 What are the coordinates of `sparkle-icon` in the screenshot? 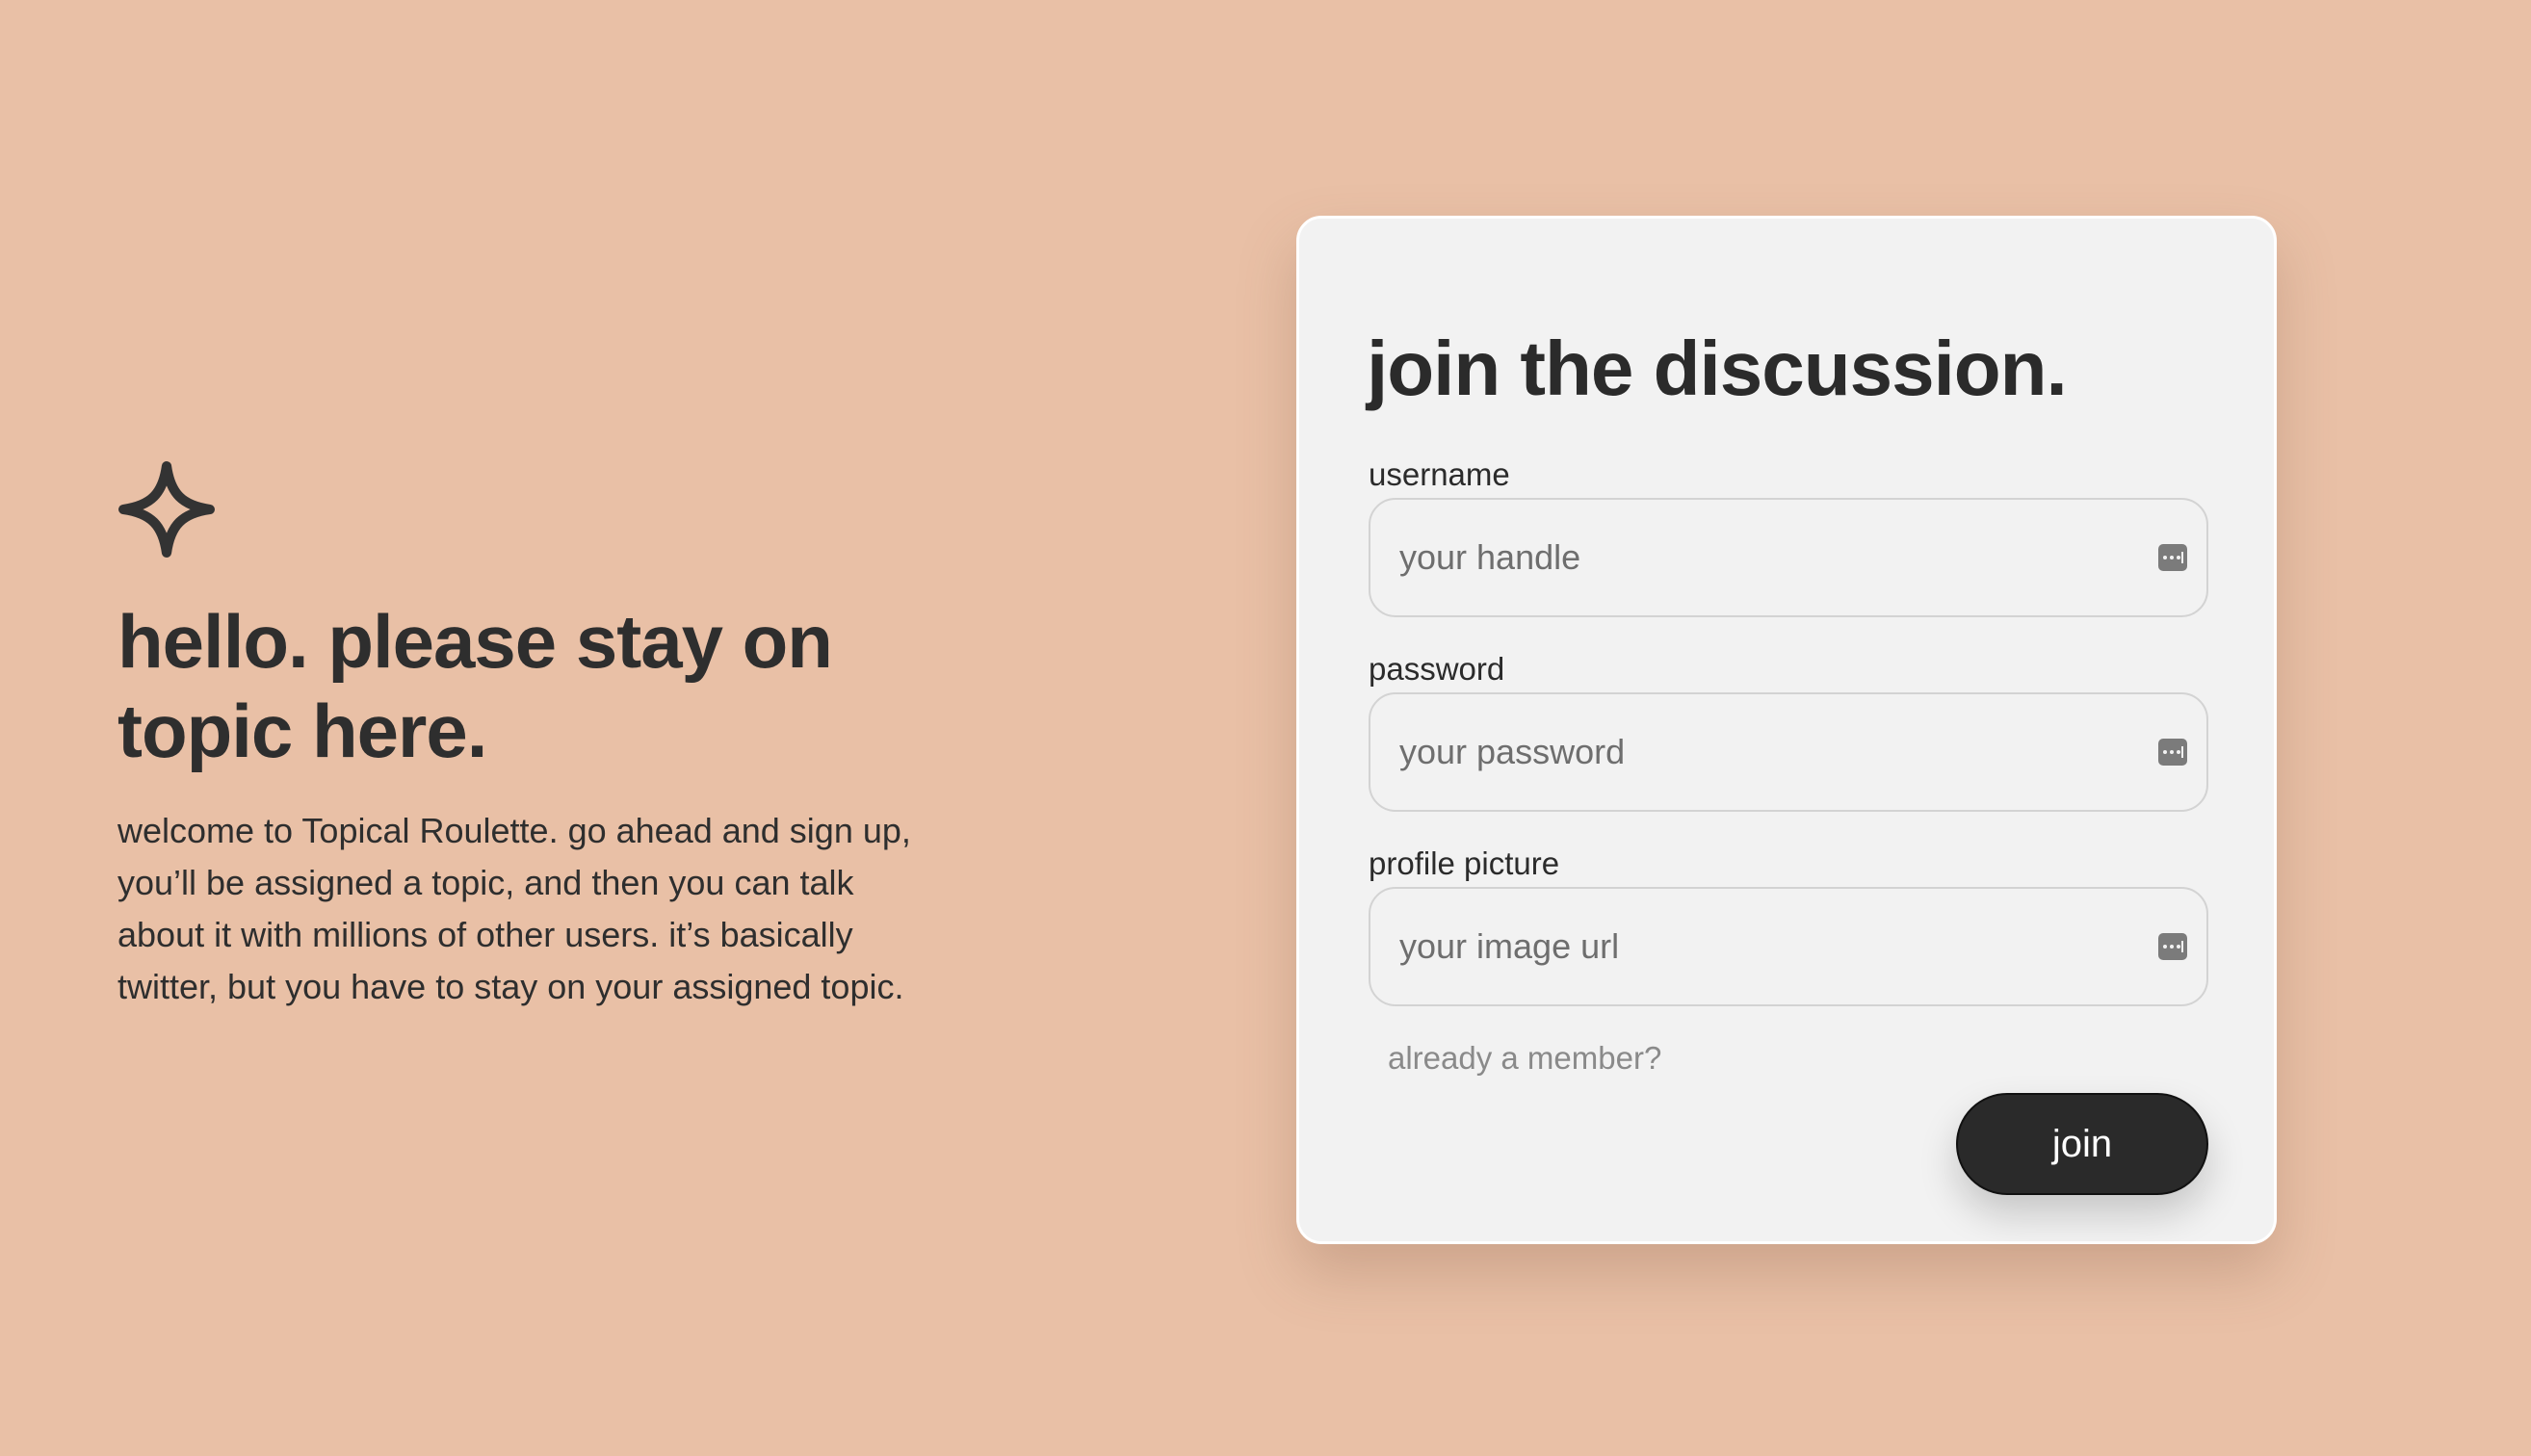 It's located at (166, 510).